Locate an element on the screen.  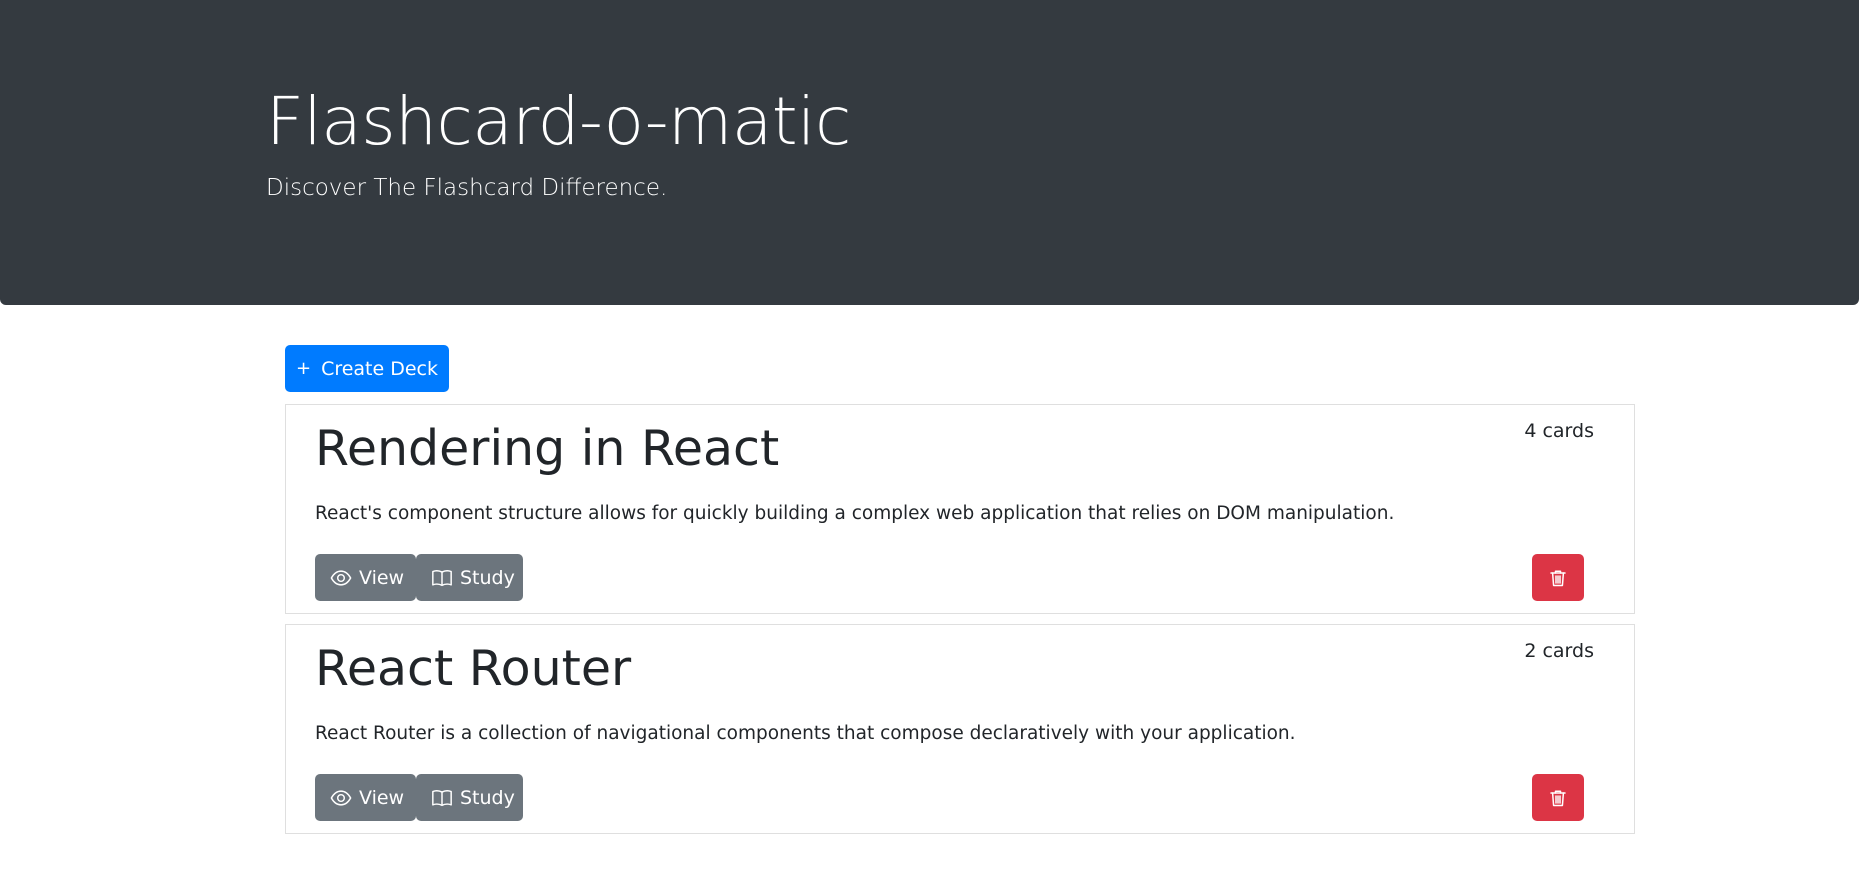
page-lead: Discover The Flashcard Difference. is located at coordinates (467, 188).